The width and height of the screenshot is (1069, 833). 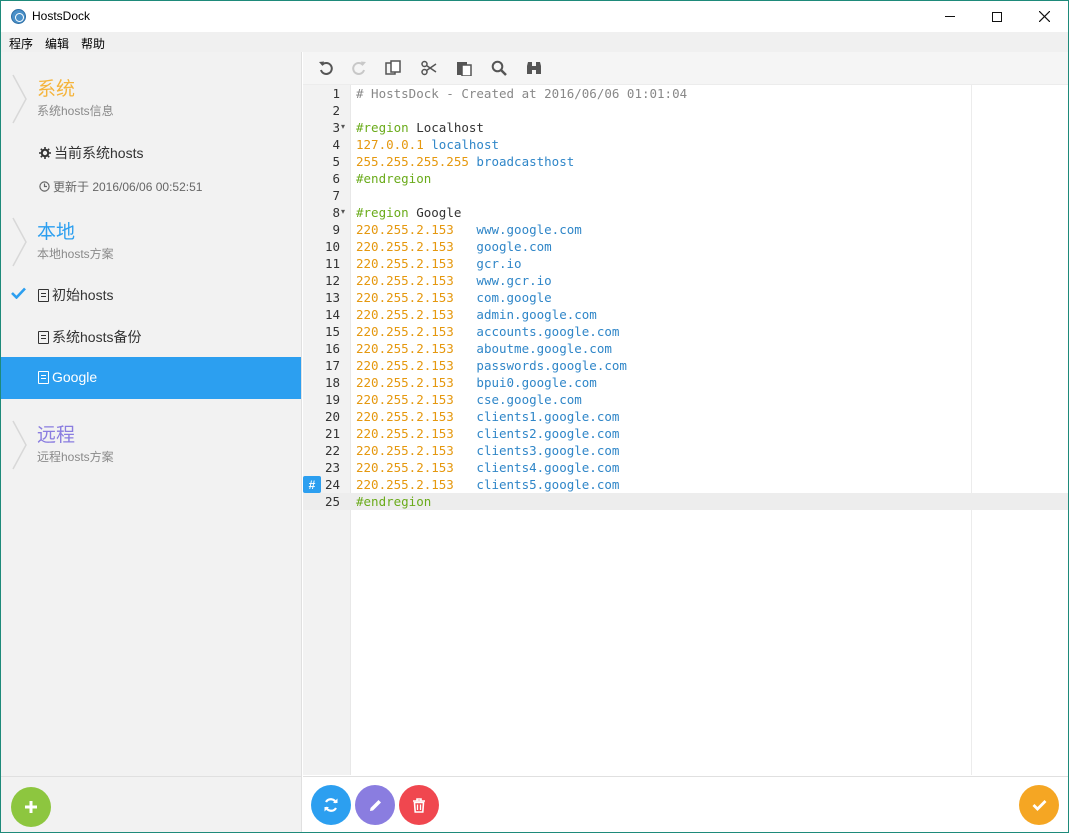 I want to click on sidebar-item-label: 初始hosts, so click(x=83, y=295).